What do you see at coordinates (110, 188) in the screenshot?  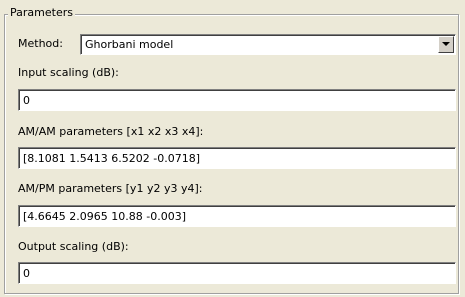 I see `am-pm-parameters-label: AM/PM parameters [y1 y2 y3 y4]:` at bounding box center [110, 188].